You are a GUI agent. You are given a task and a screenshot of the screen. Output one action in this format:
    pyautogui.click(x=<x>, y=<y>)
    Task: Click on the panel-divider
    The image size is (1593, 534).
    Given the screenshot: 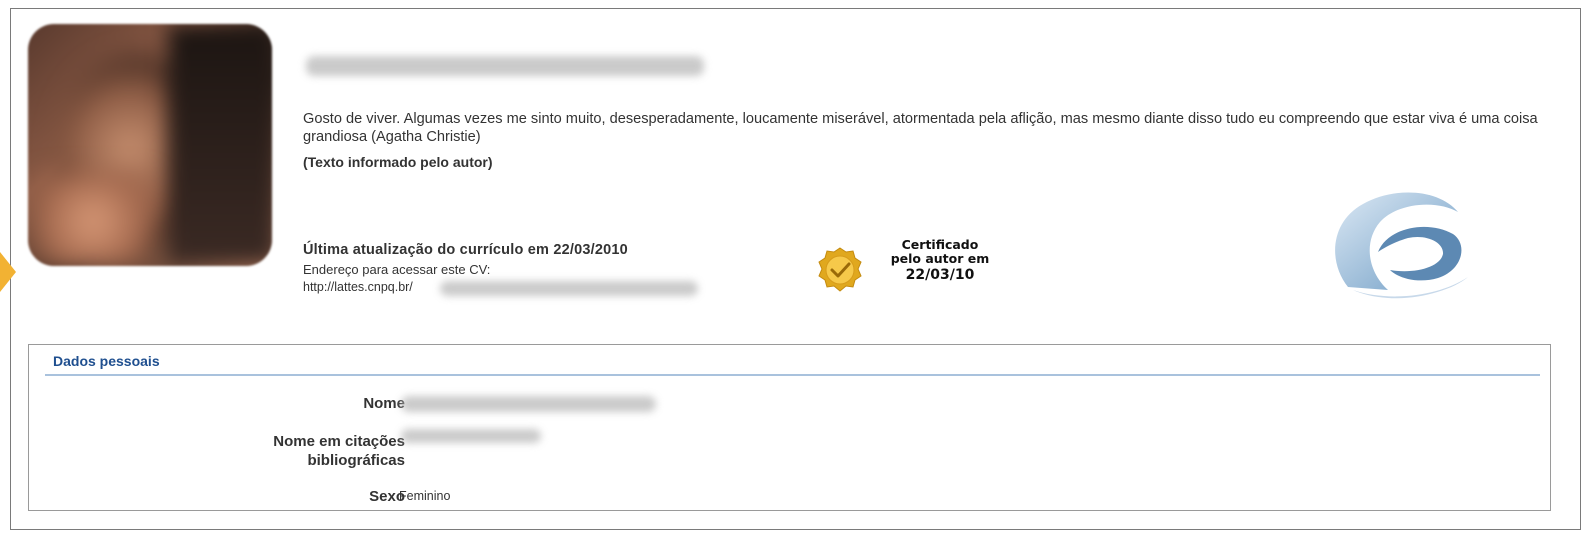 What is the action you would take?
    pyautogui.click(x=792, y=375)
    